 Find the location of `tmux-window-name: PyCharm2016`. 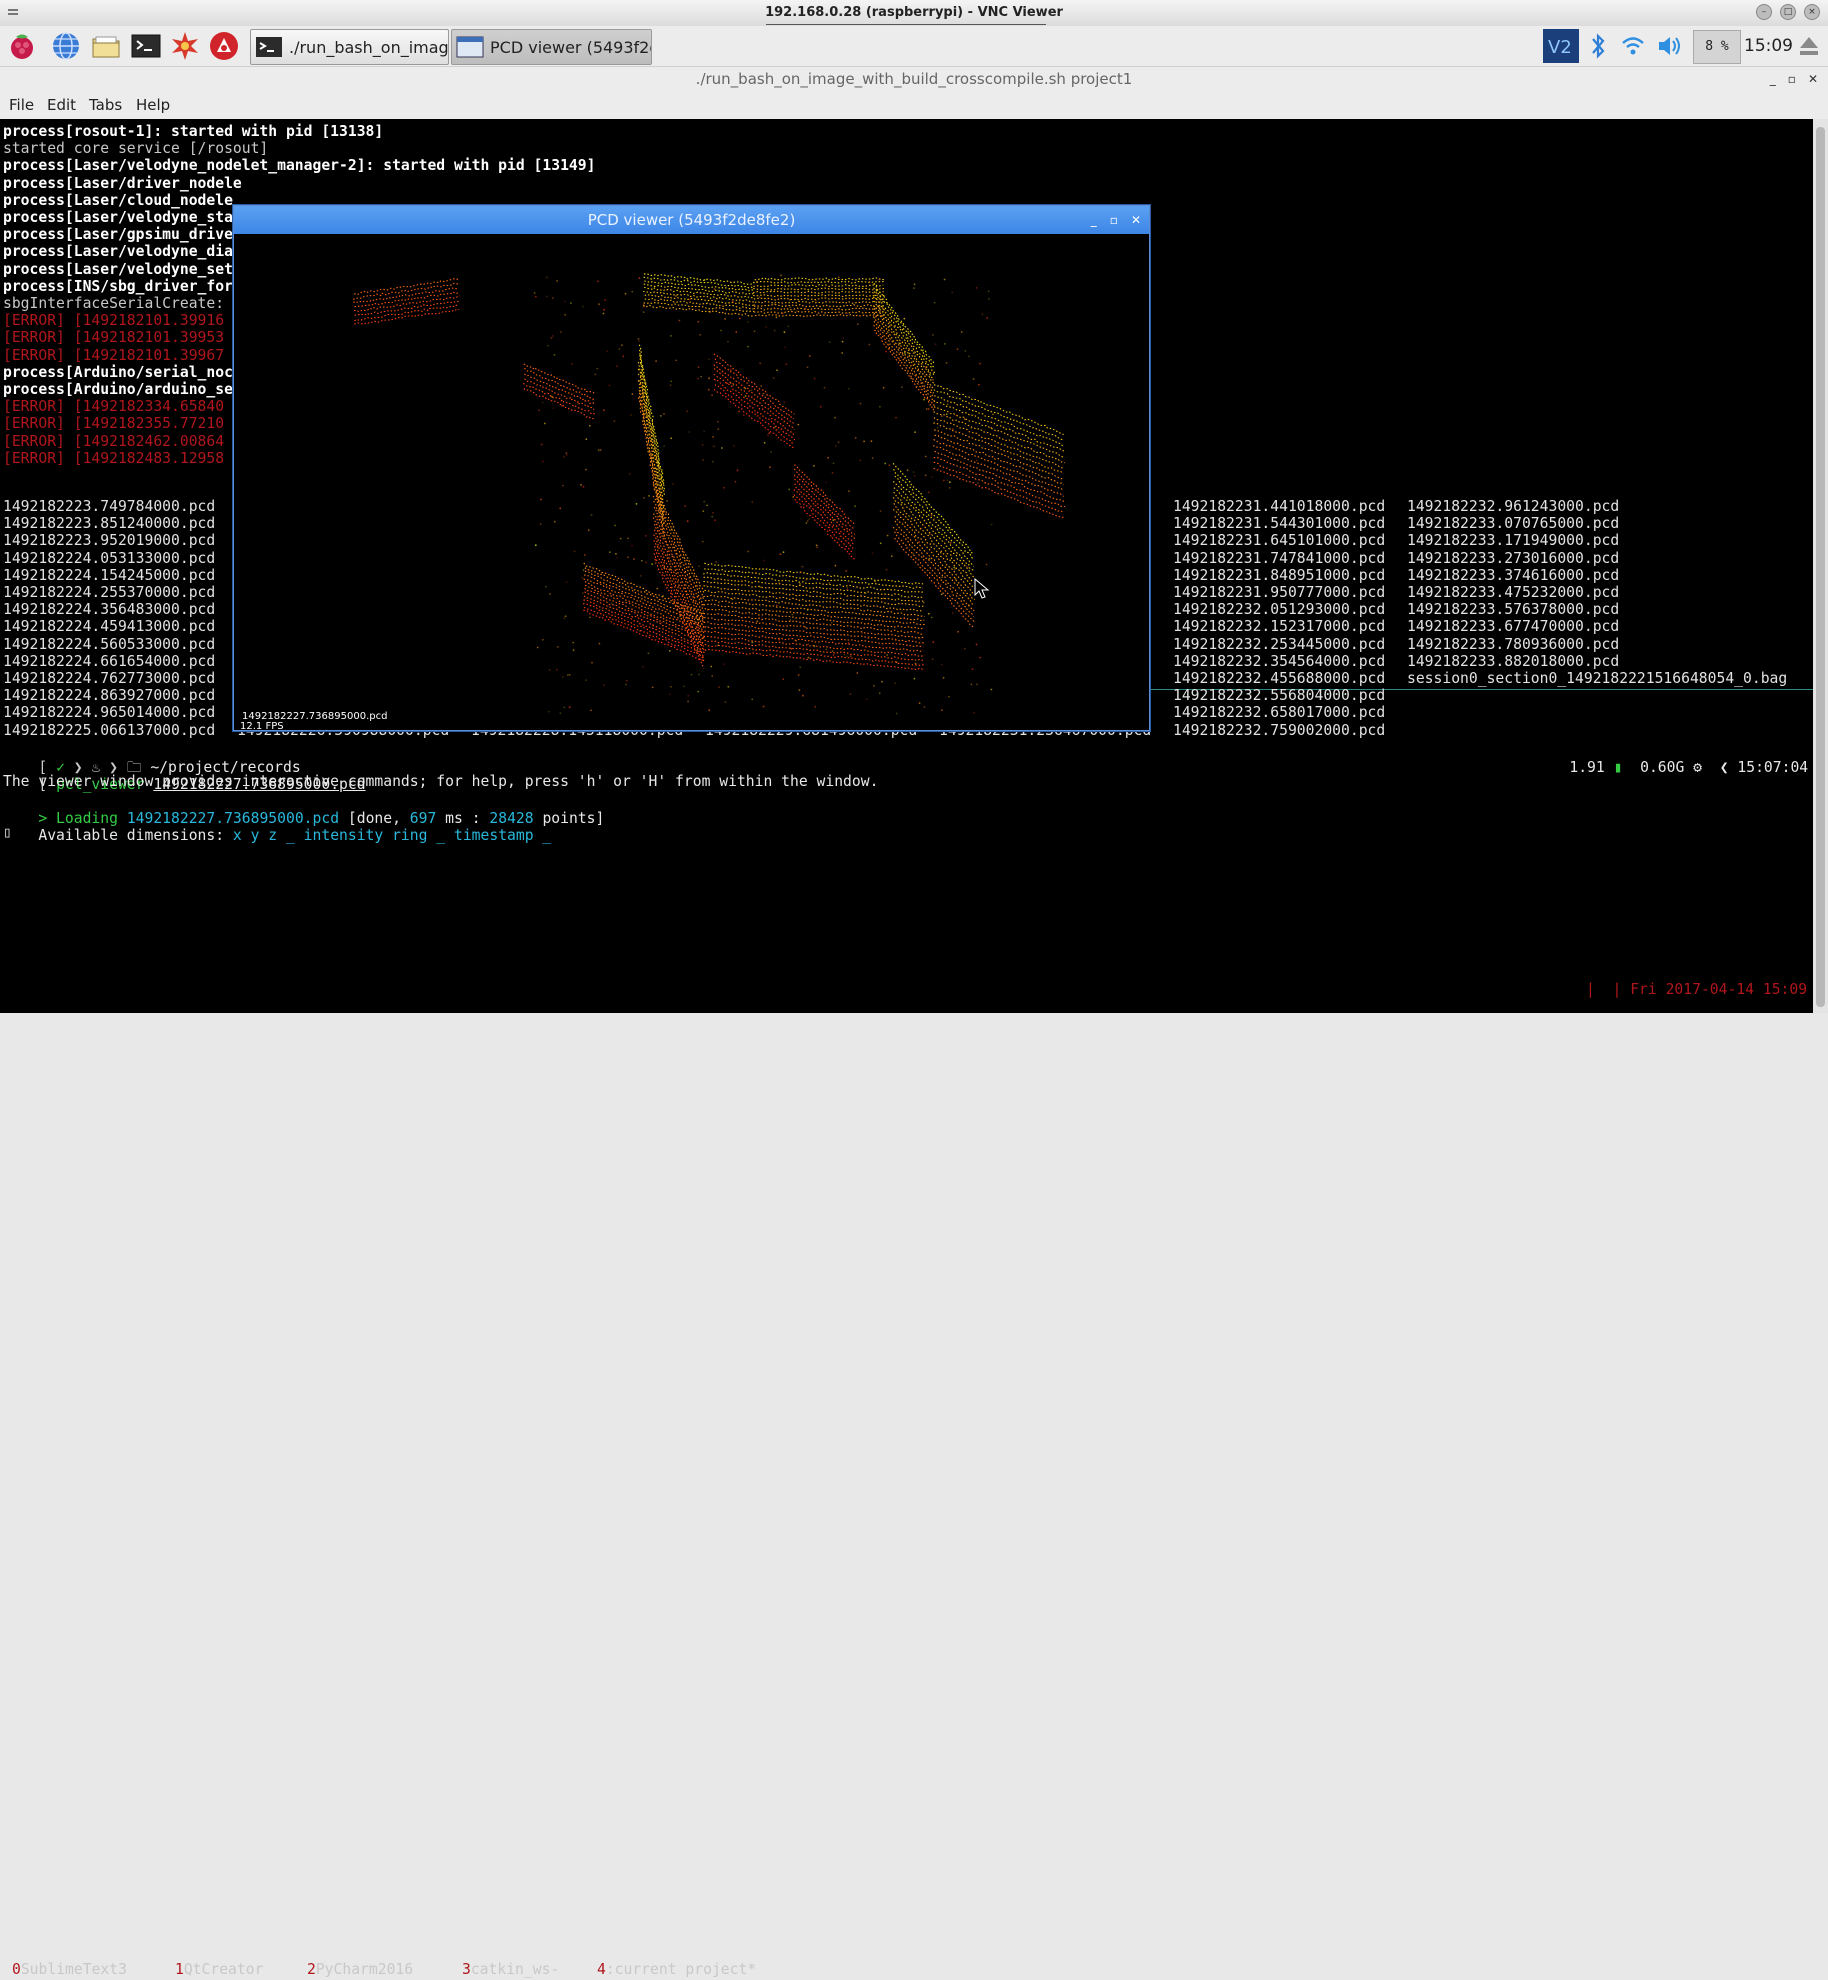

tmux-window-name: PyCharm2016 is located at coordinates (364, 1969).